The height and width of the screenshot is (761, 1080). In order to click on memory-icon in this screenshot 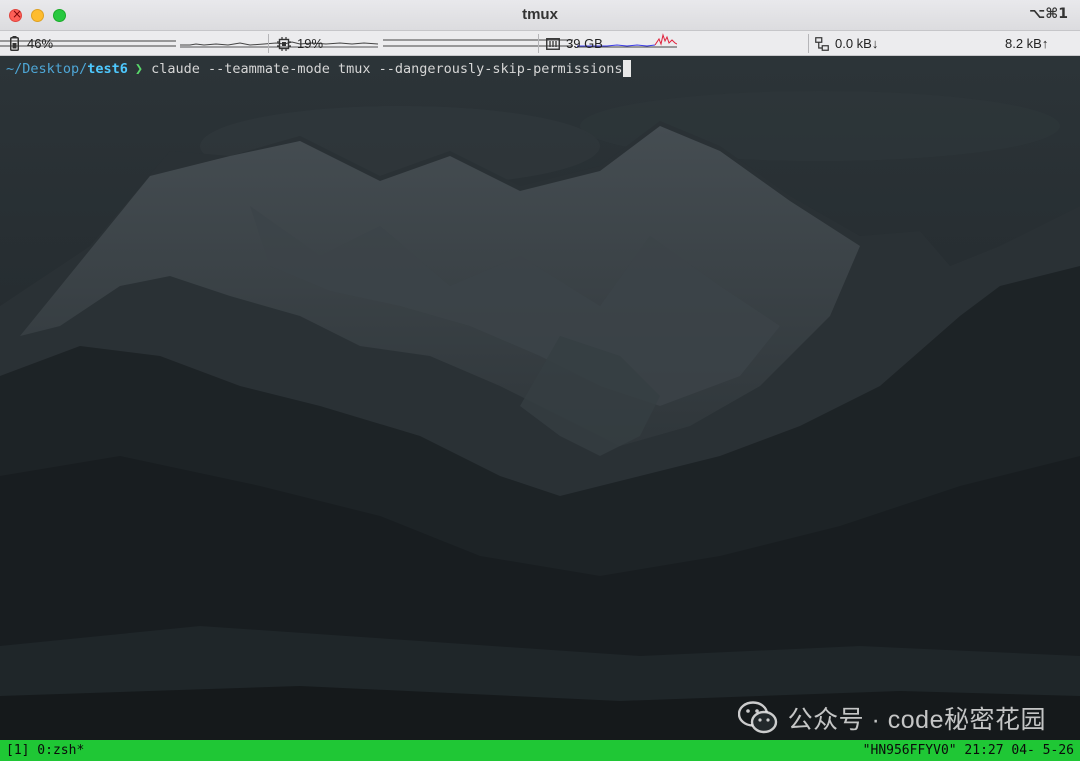, I will do `click(553, 43)`.